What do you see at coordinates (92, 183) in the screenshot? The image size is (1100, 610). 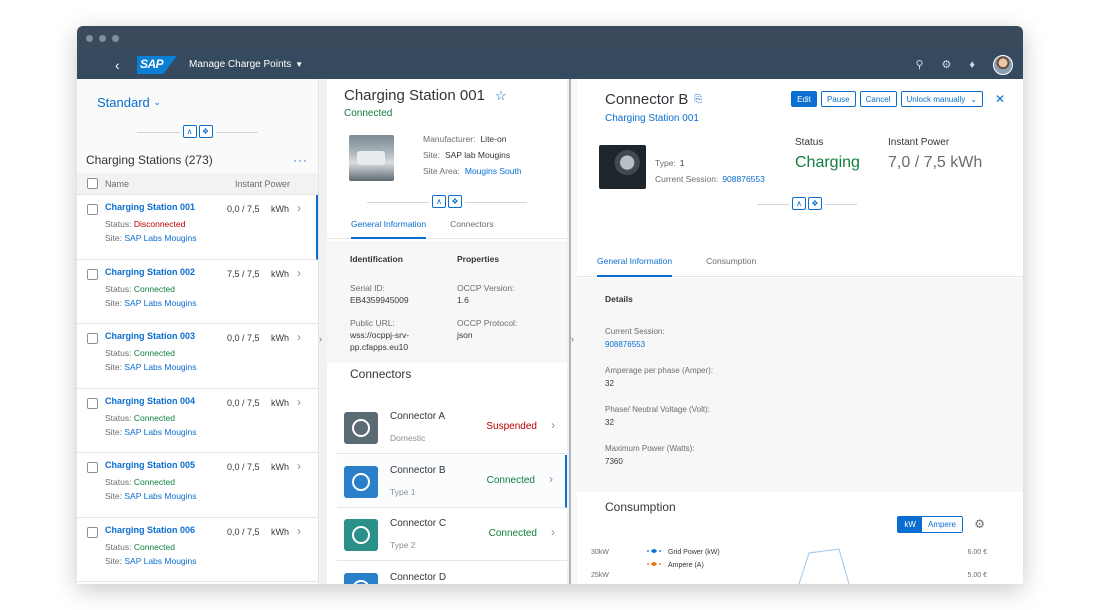 I see `select-all-checkbox` at bounding box center [92, 183].